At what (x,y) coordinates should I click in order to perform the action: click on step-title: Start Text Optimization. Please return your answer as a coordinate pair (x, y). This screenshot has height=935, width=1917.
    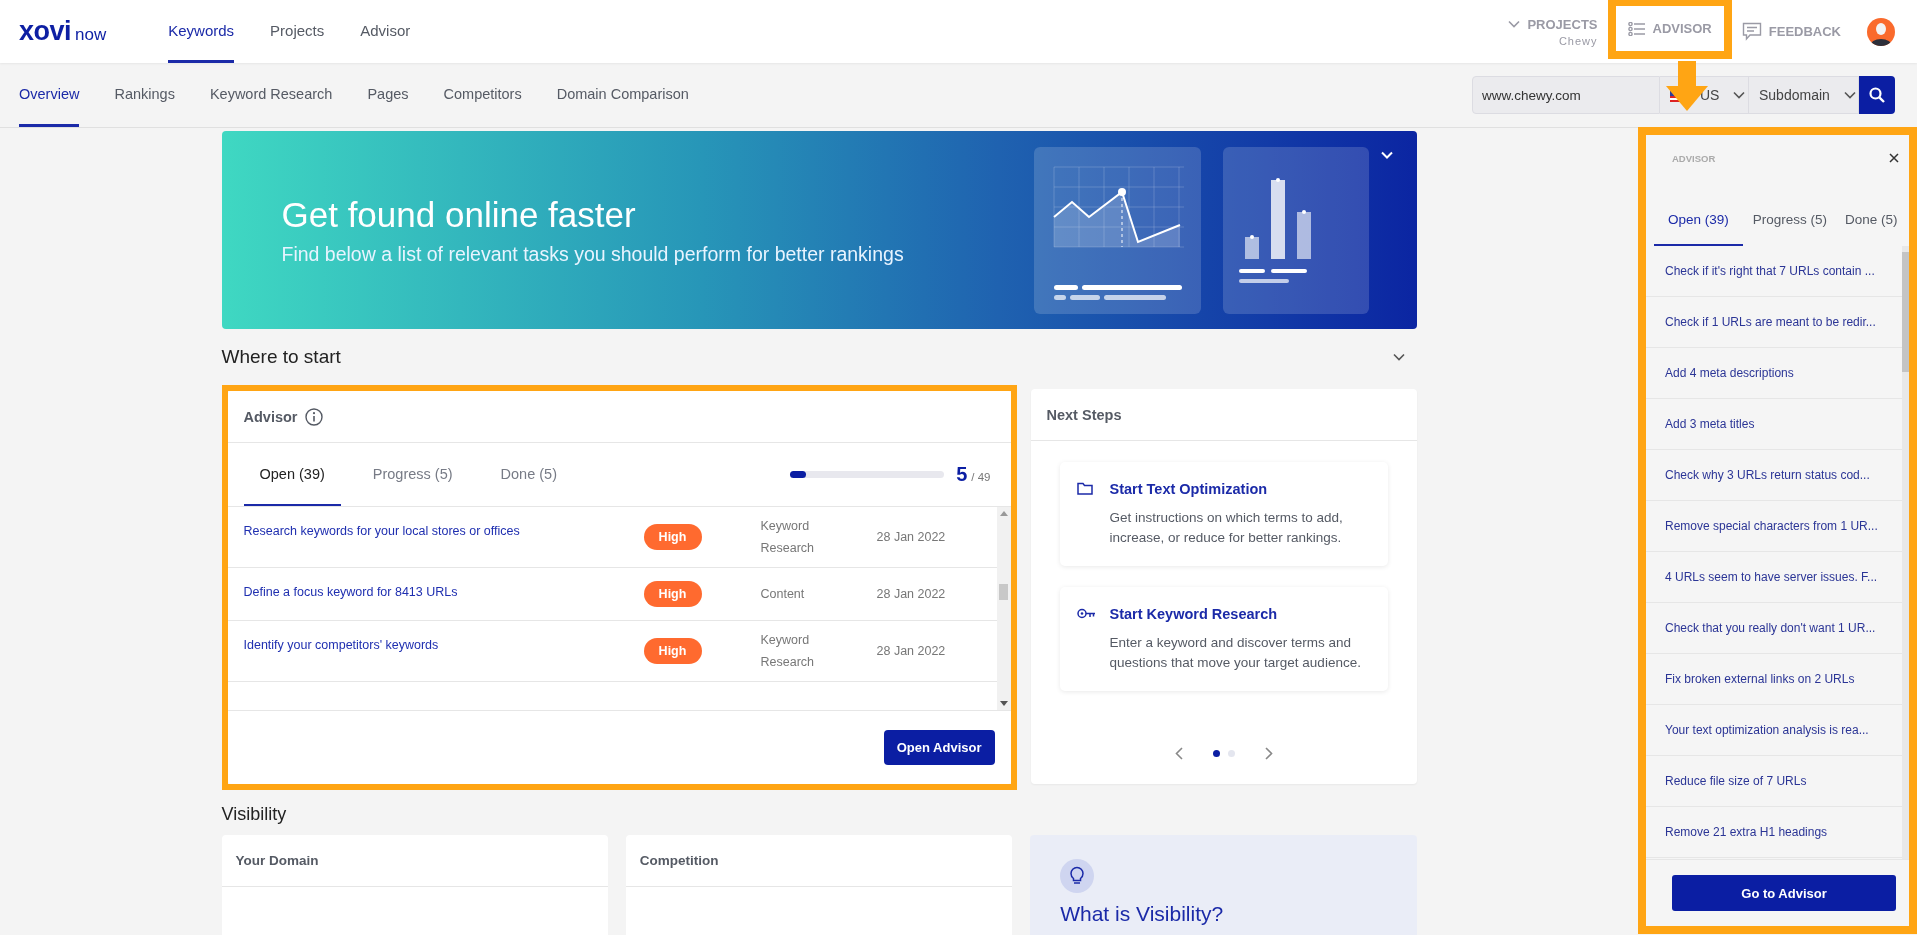
    Looking at the image, I should click on (1188, 489).